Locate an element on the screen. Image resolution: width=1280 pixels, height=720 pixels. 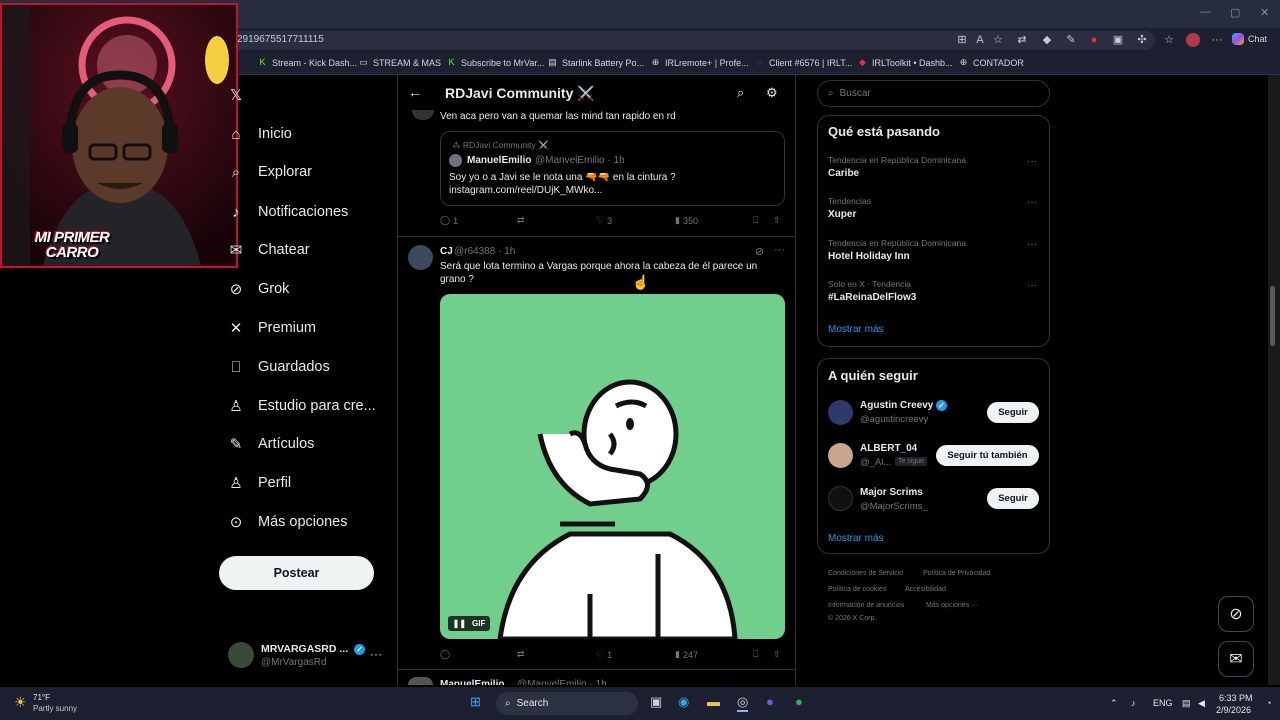
like-button: ♡ 1 is located at coordinates (604, 654).